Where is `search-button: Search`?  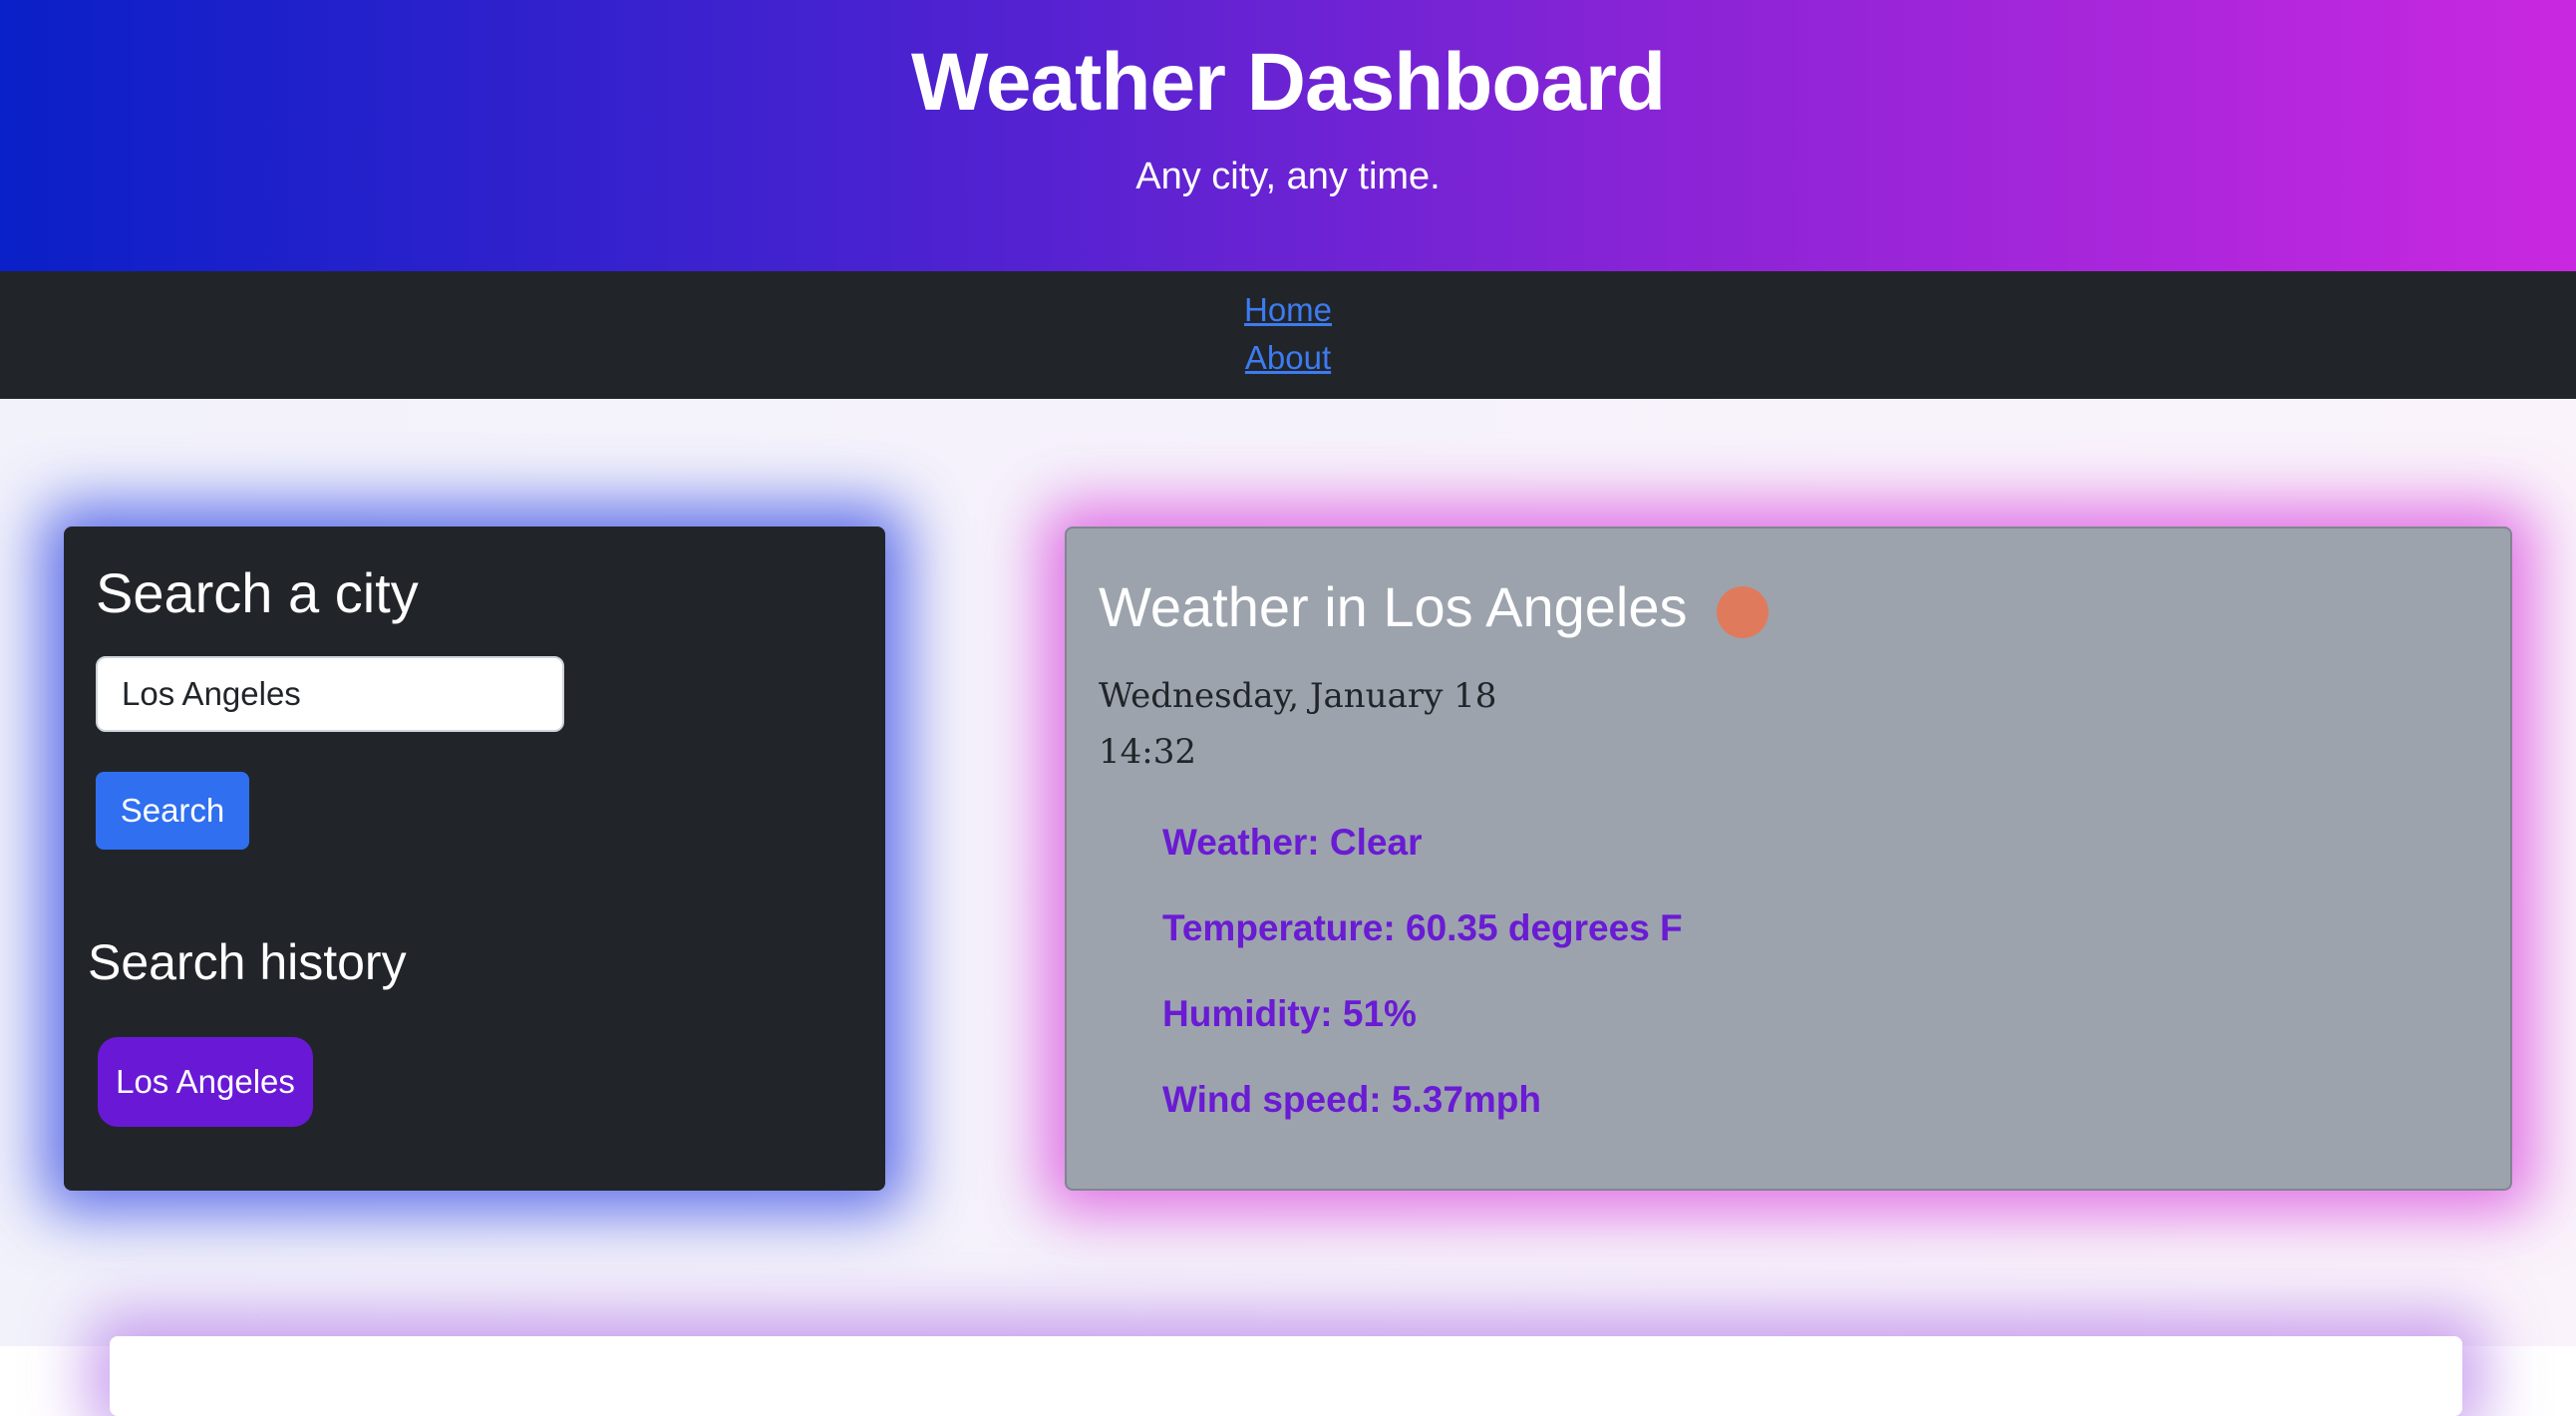
search-button: Search is located at coordinates (172, 811).